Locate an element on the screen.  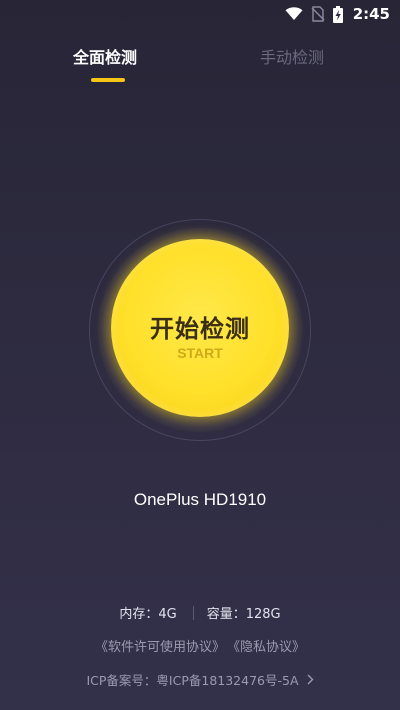
tab-full-check: 全面检测 is located at coordinates (105, 56).